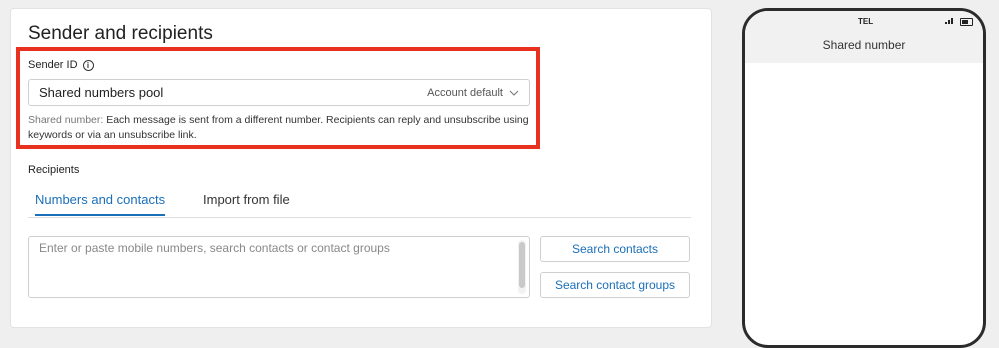 The height and width of the screenshot is (348, 999). Describe the element at coordinates (514, 93) in the screenshot. I see `chevron-down-icon` at that location.